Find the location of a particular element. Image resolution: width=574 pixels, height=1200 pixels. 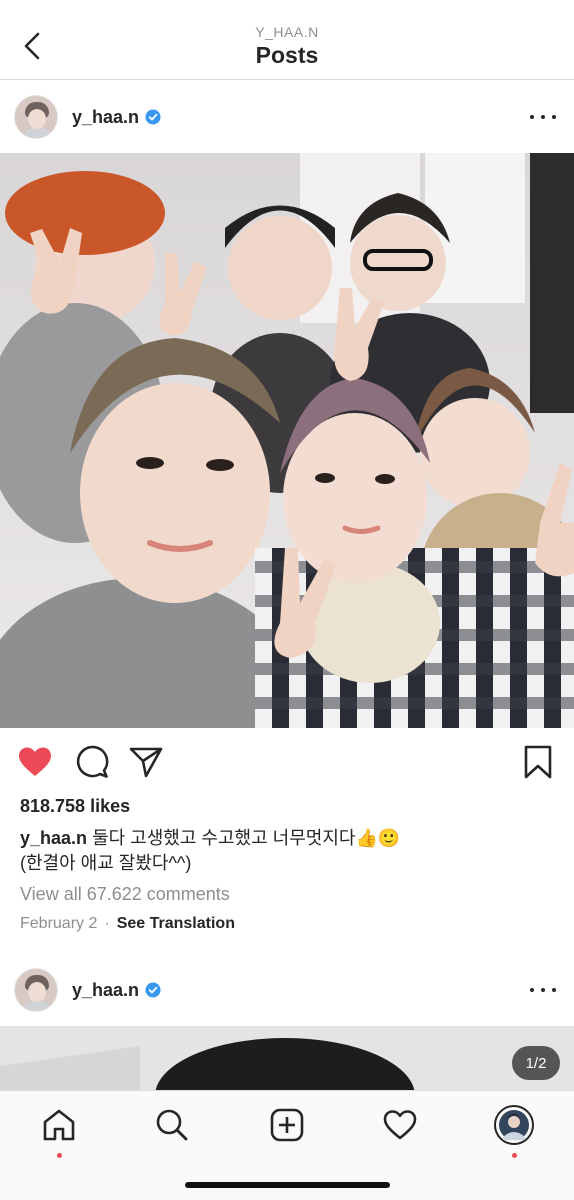

next-post-illustration is located at coordinates (287, 1058).